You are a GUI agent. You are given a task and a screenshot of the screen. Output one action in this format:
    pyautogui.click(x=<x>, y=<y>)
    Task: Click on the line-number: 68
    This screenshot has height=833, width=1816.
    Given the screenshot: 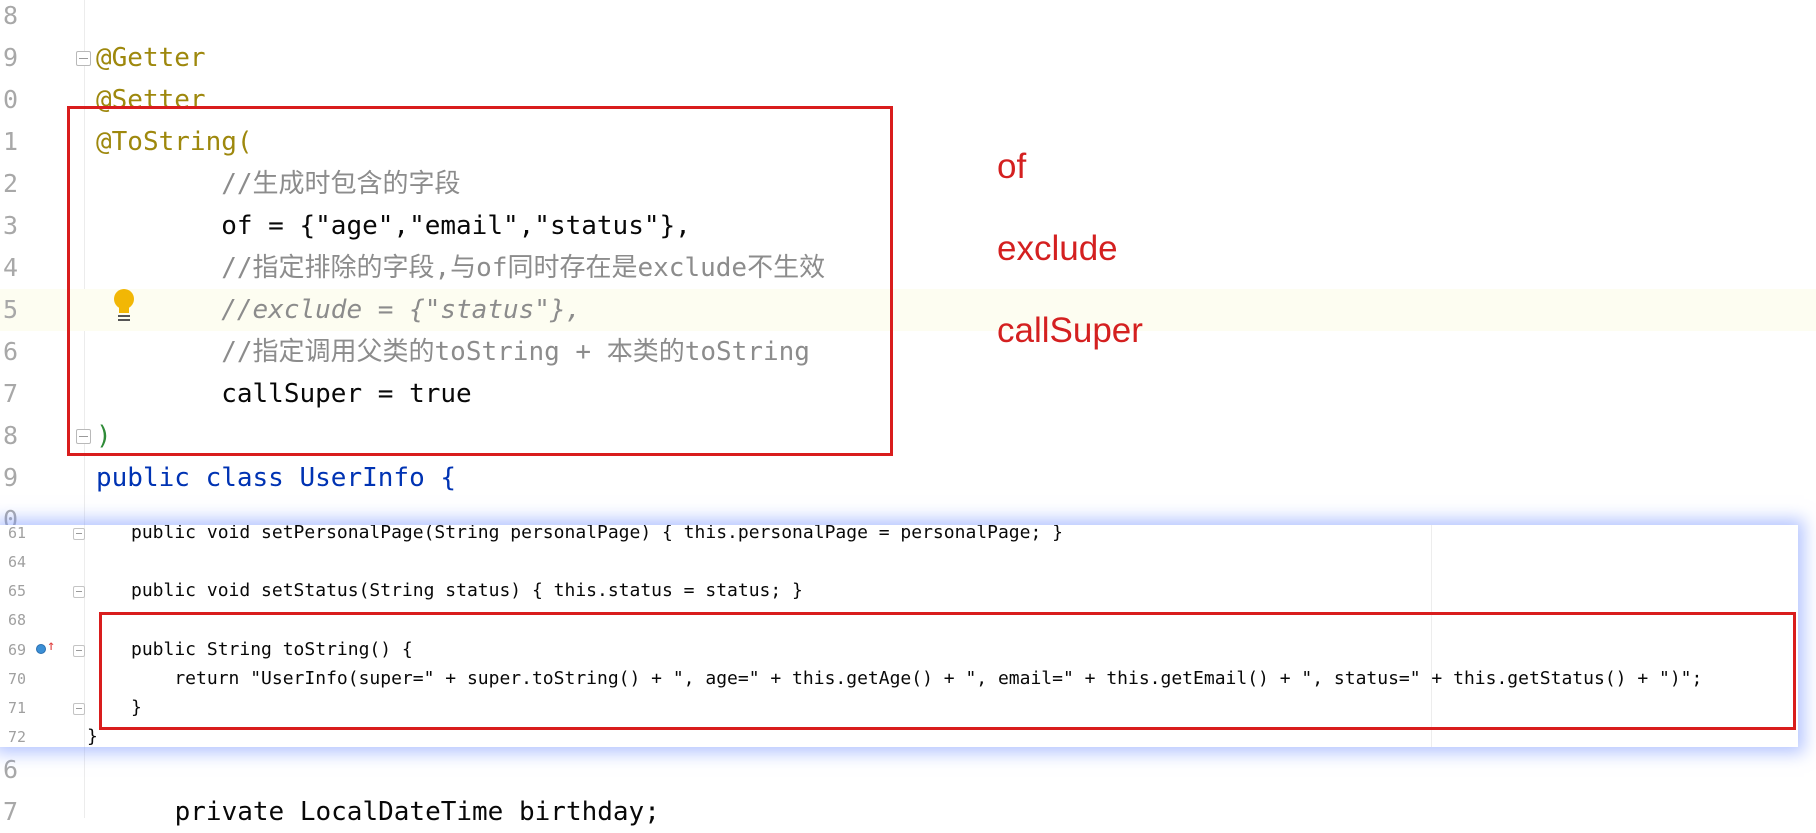 What is the action you would take?
    pyautogui.click(x=16, y=620)
    